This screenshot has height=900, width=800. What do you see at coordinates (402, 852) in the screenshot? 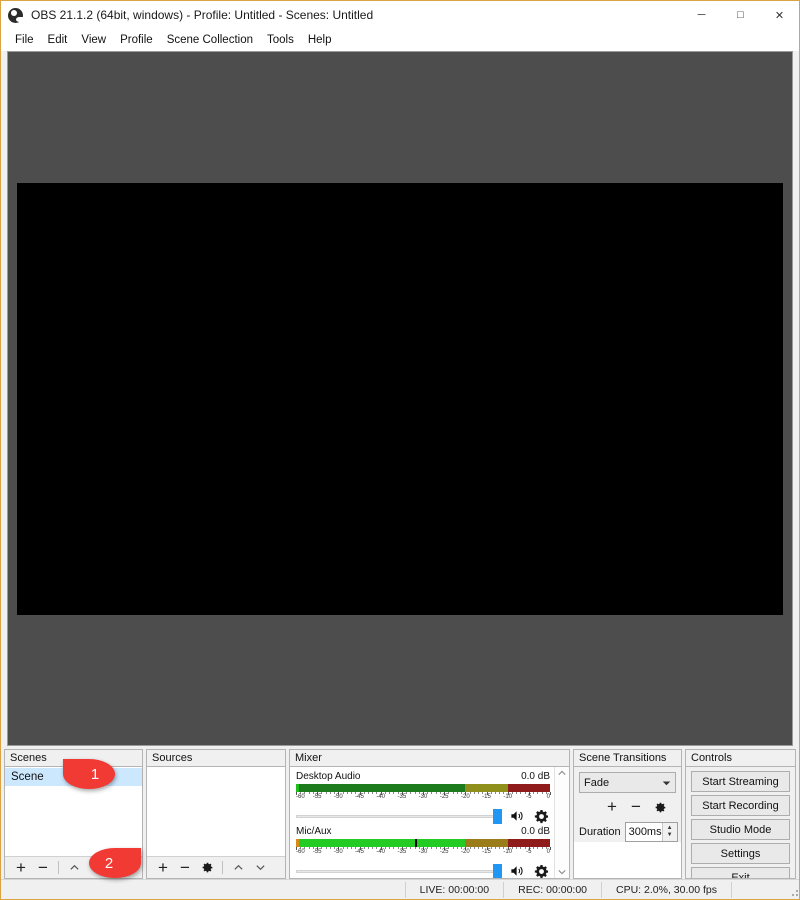
I see `scale-tick-label: -35` at bounding box center [402, 852].